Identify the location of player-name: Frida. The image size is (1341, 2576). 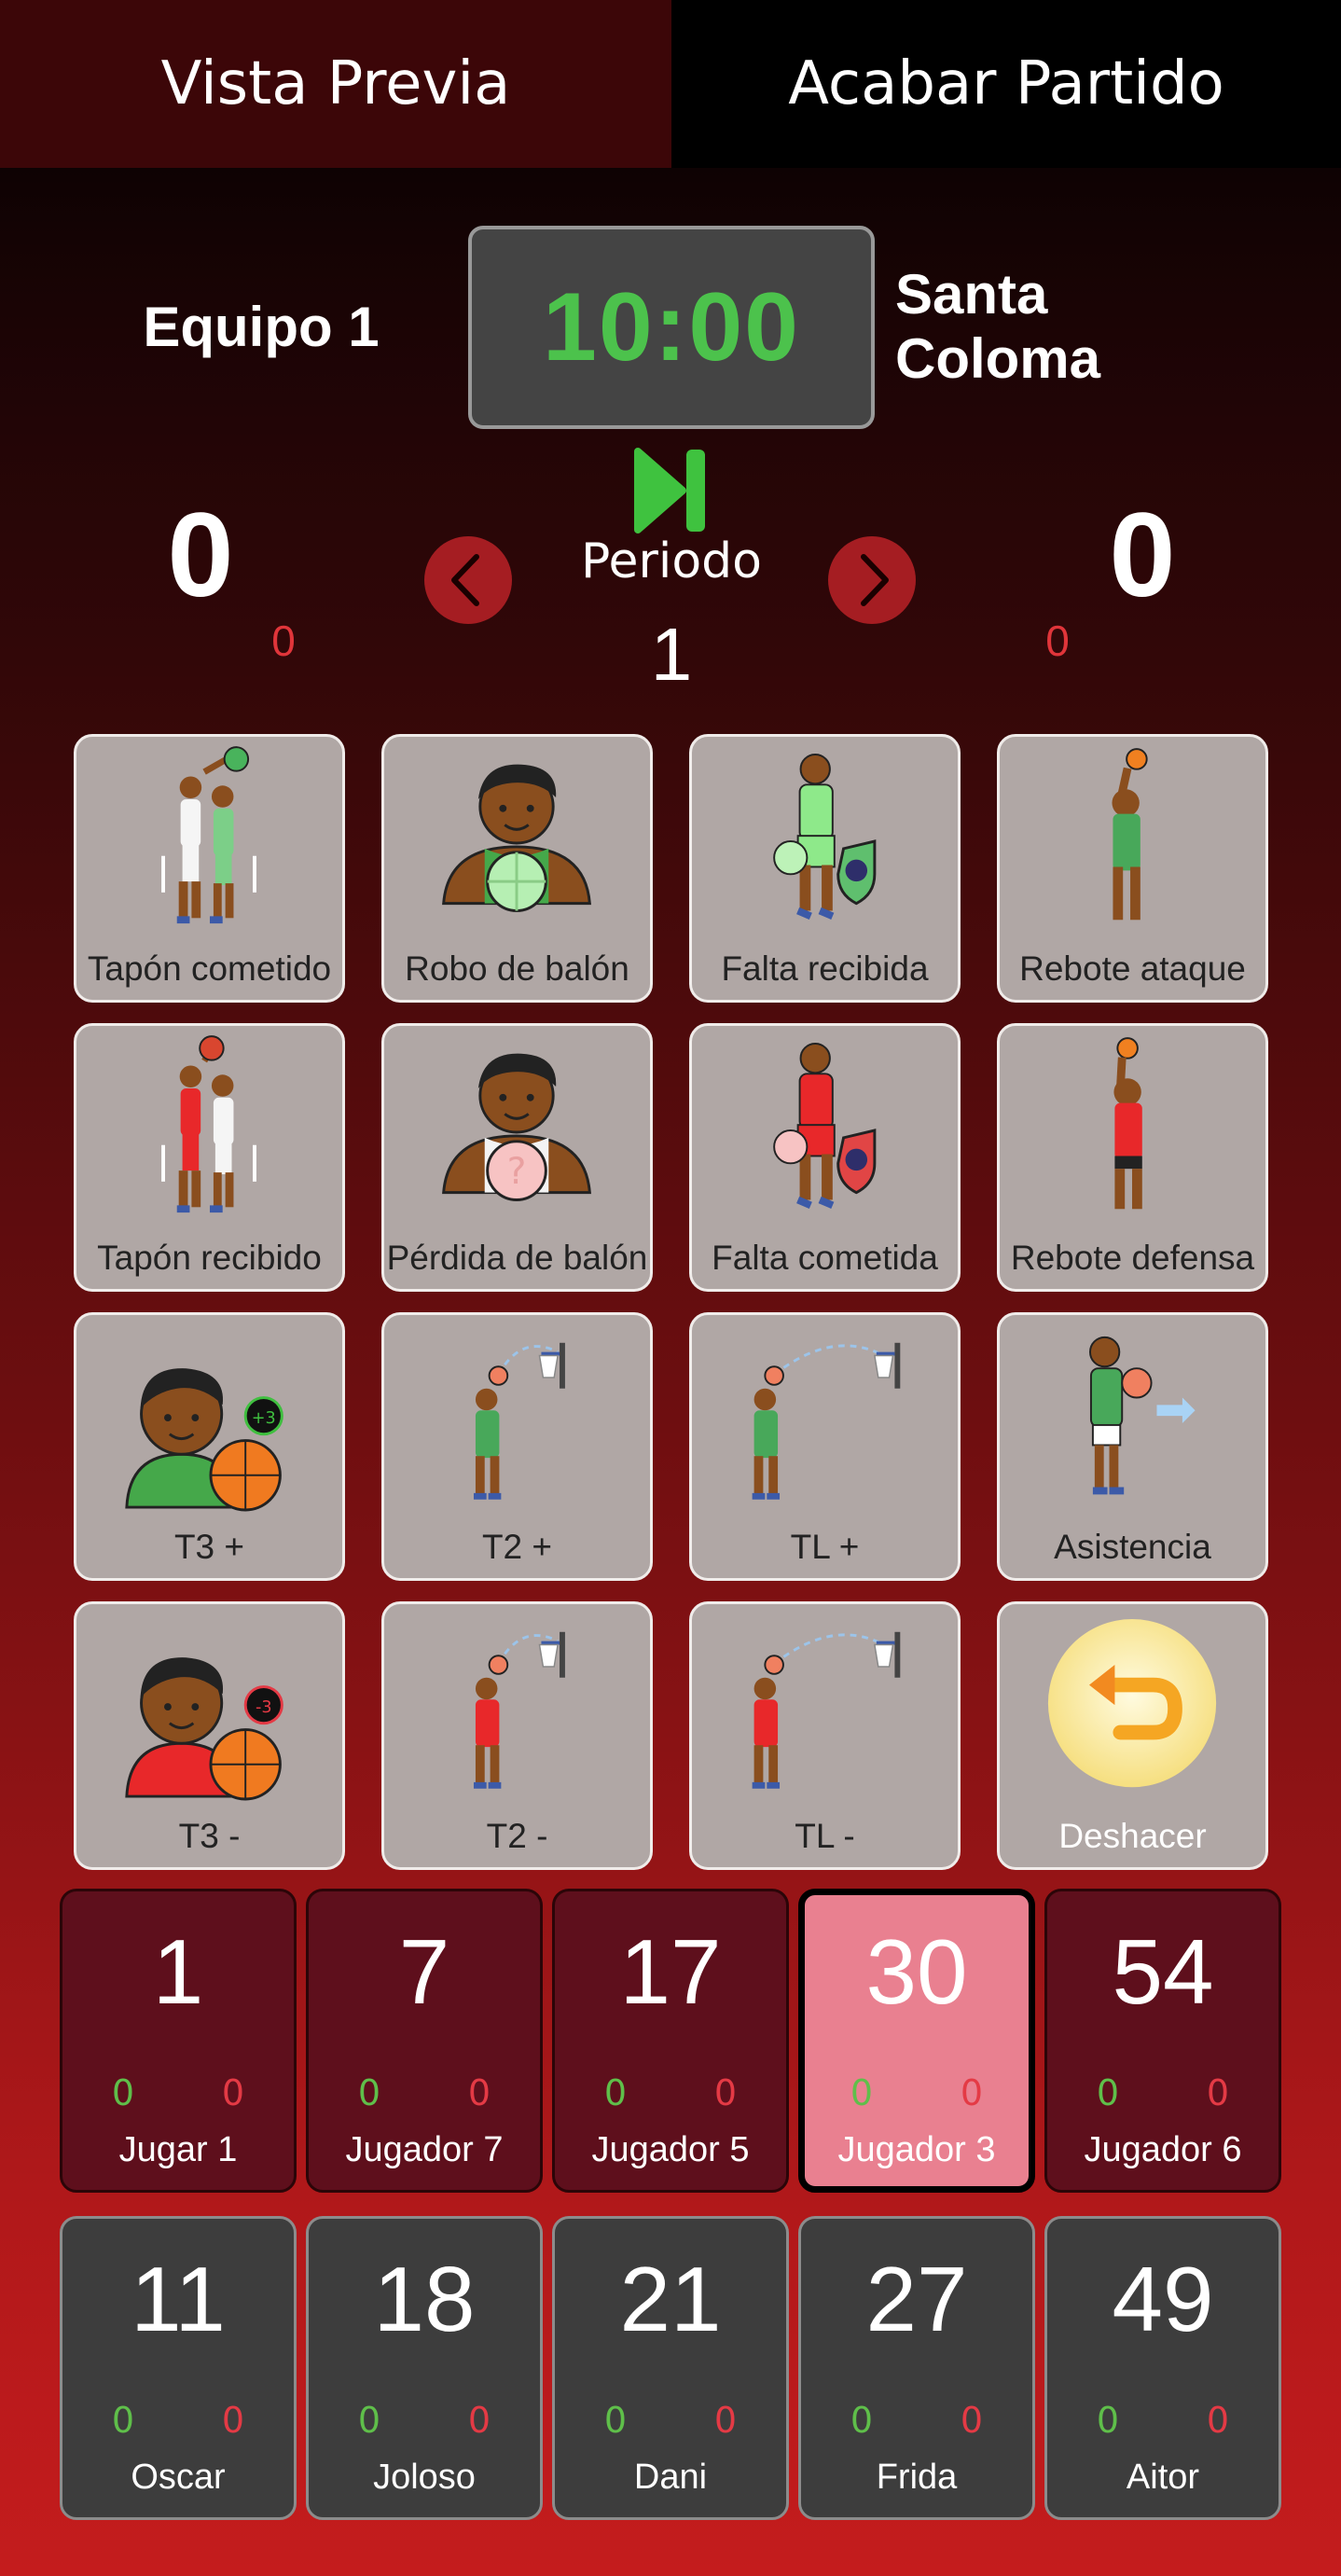
(917, 2477).